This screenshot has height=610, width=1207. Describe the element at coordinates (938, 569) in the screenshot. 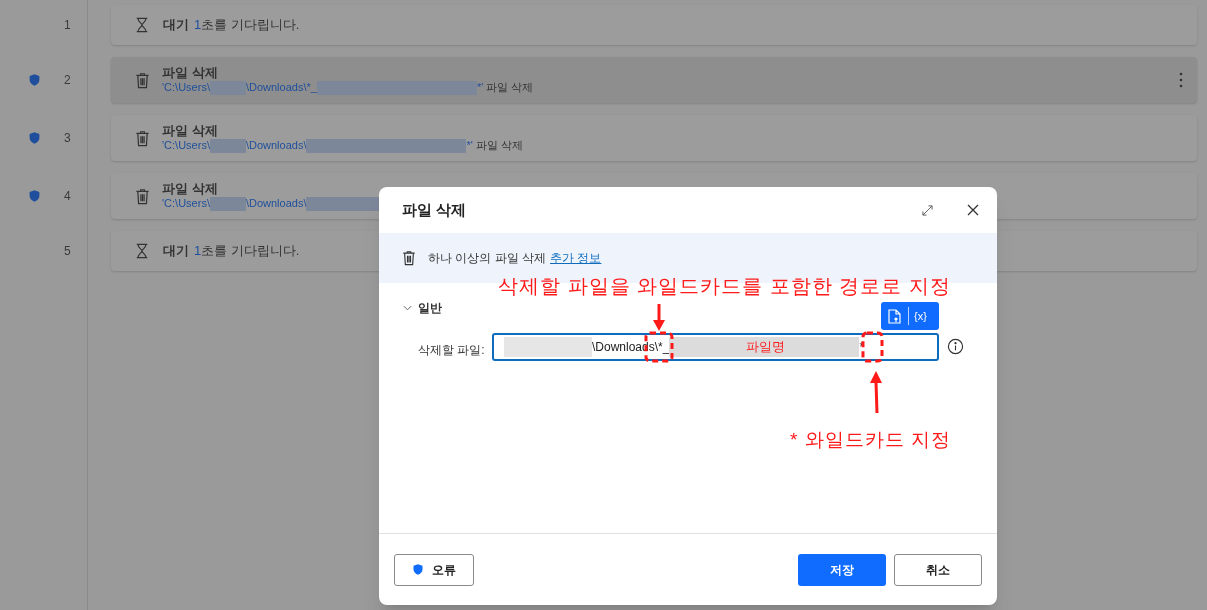

I see `cancel-button: 취소` at that location.